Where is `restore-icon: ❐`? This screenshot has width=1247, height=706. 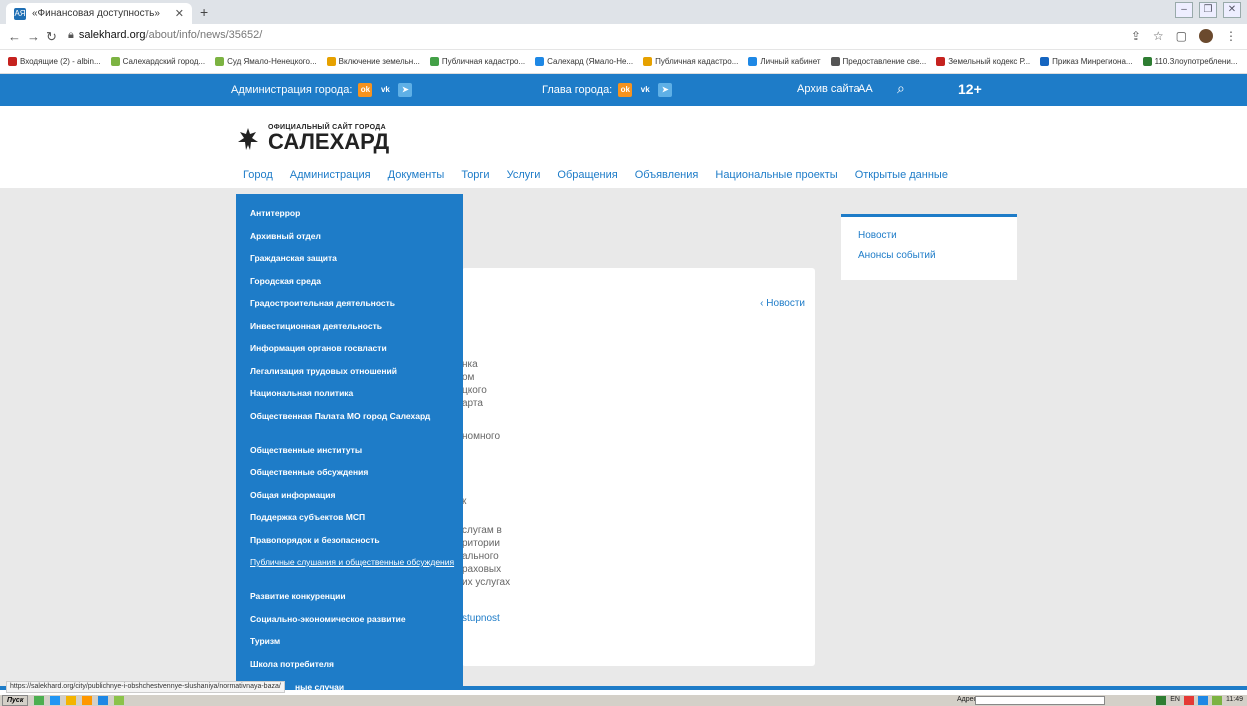
restore-icon: ❐ is located at coordinates (1208, 10).